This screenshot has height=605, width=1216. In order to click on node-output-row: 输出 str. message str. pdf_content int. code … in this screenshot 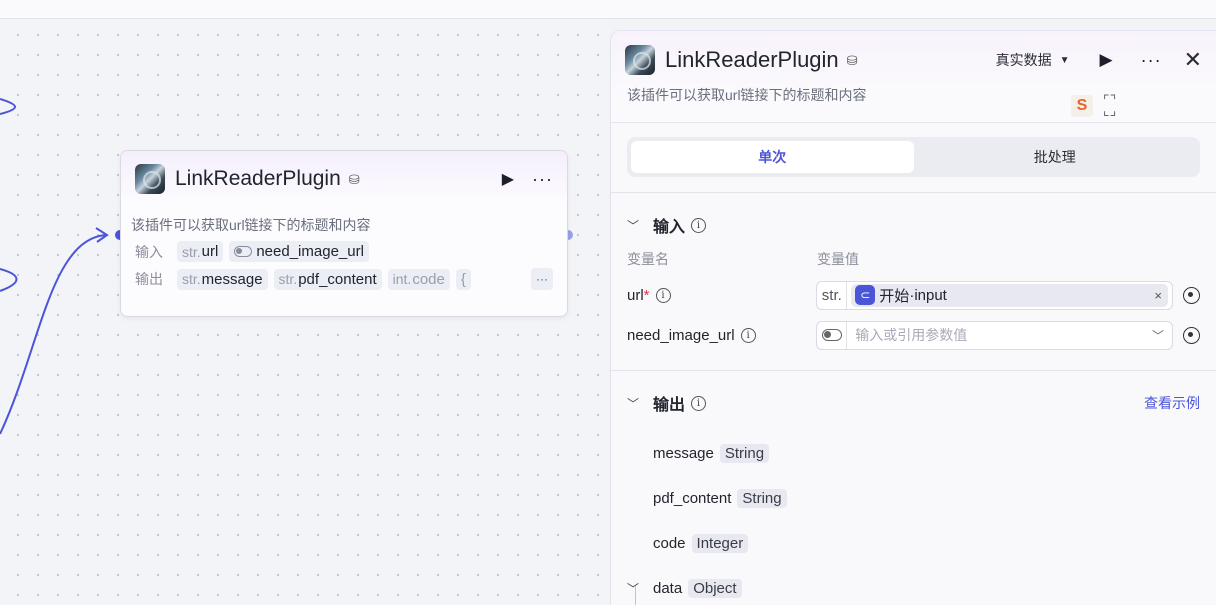, I will do `click(344, 276)`.